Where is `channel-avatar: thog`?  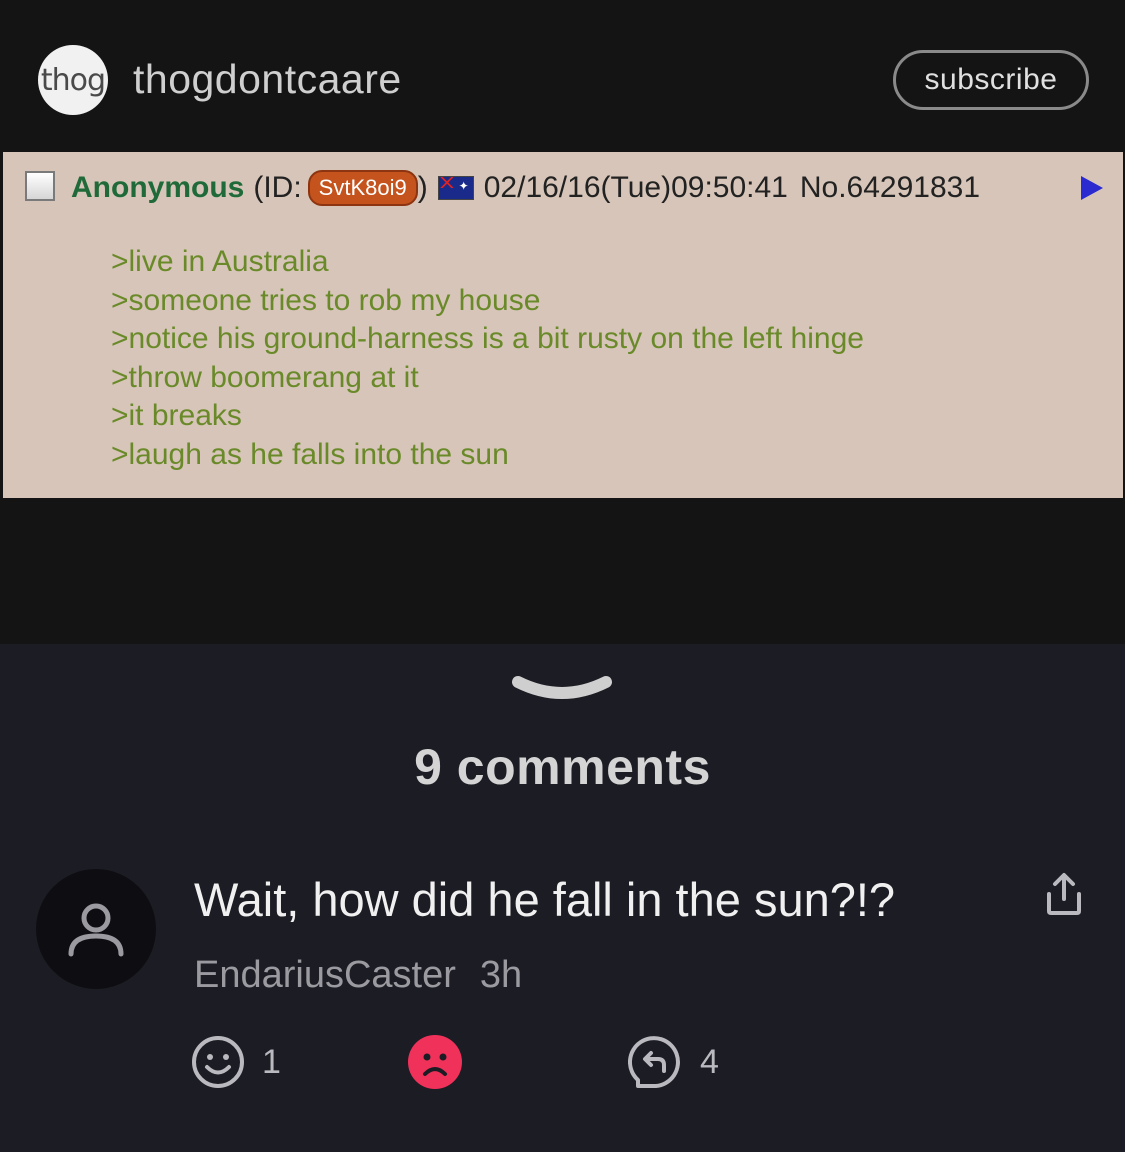 channel-avatar: thog is located at coordinates (73, 80).